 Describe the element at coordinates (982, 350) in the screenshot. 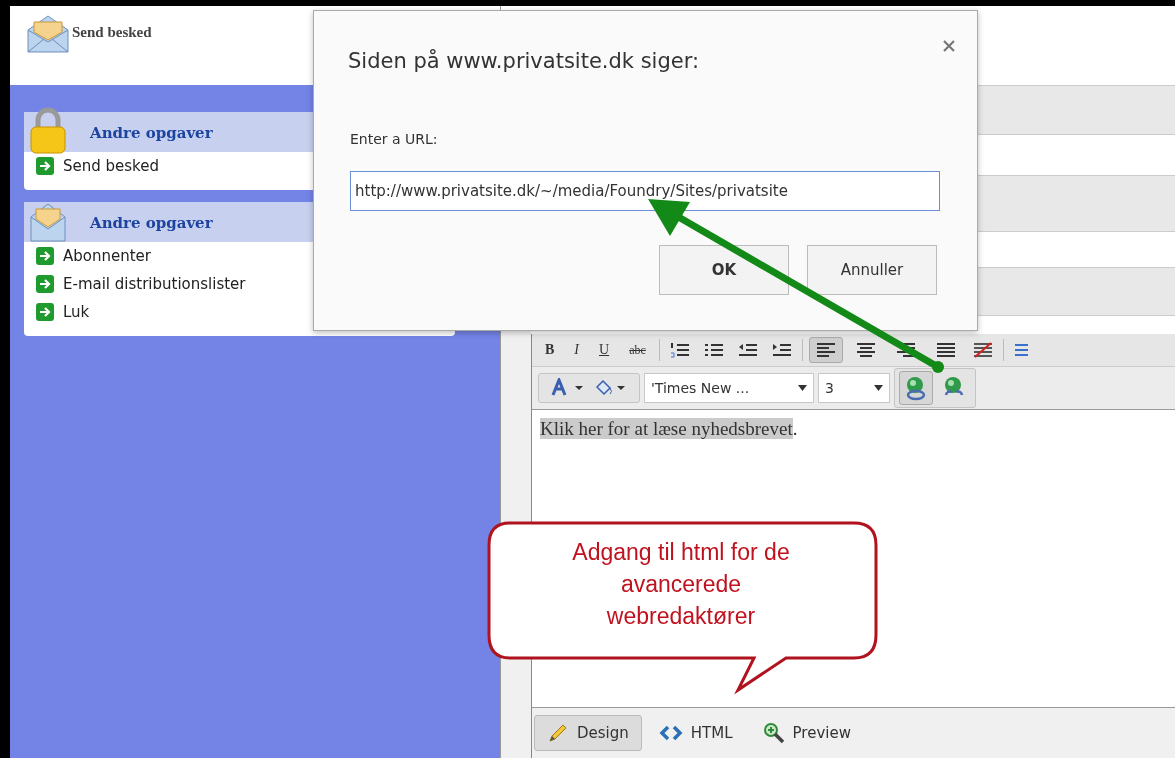

I see `clear-format-icon` at that location.